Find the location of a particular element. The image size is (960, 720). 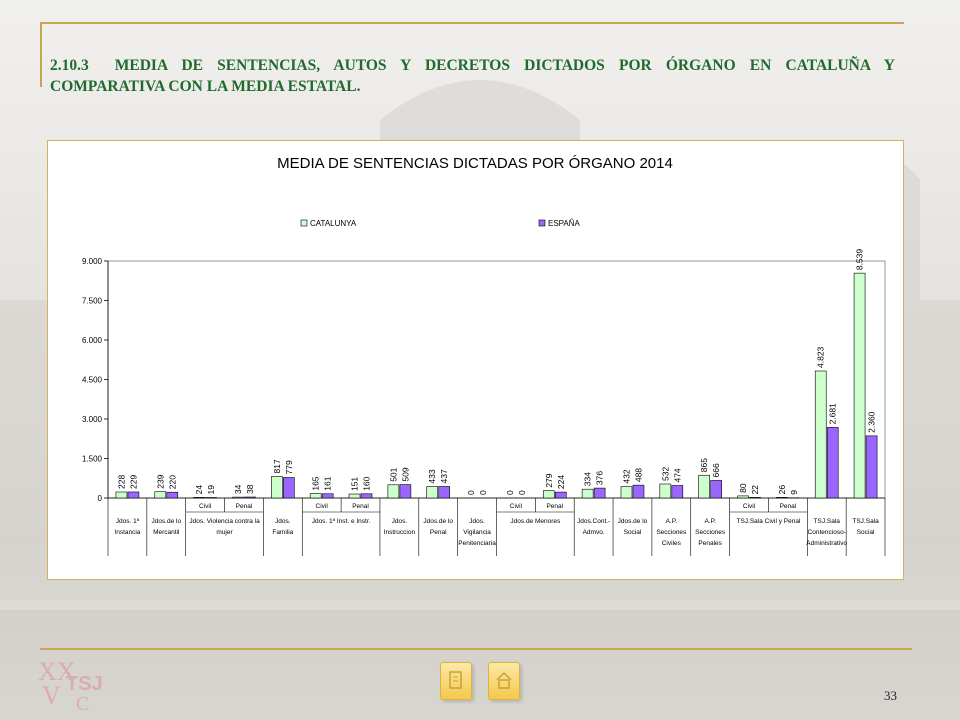

home-button is located at coordinates (504, 681).